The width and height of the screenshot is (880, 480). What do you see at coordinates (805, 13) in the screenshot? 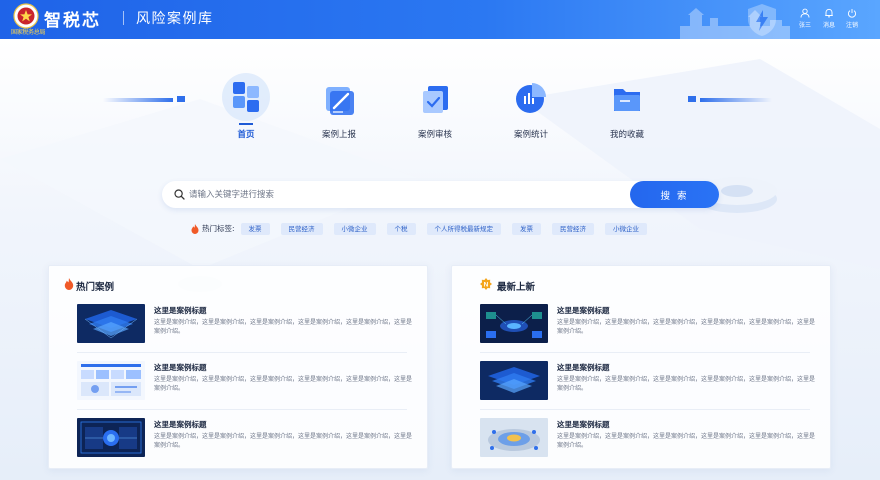
I see `user-icon` at bounding box center [805, 13].